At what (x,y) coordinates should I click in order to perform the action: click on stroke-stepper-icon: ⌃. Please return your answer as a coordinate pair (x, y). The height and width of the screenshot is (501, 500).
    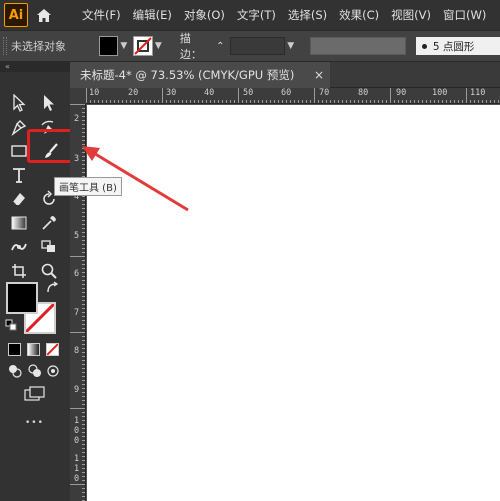
    Looking at the image, I should click on (220, 46).